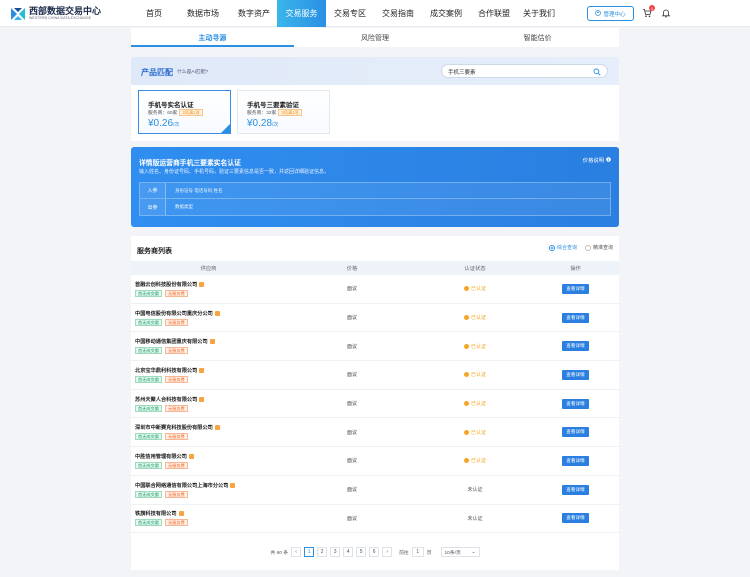  Describe the element at coordinates (301, 13) in the screenshot. I see `nav-item-3: 交易服务` at that location.